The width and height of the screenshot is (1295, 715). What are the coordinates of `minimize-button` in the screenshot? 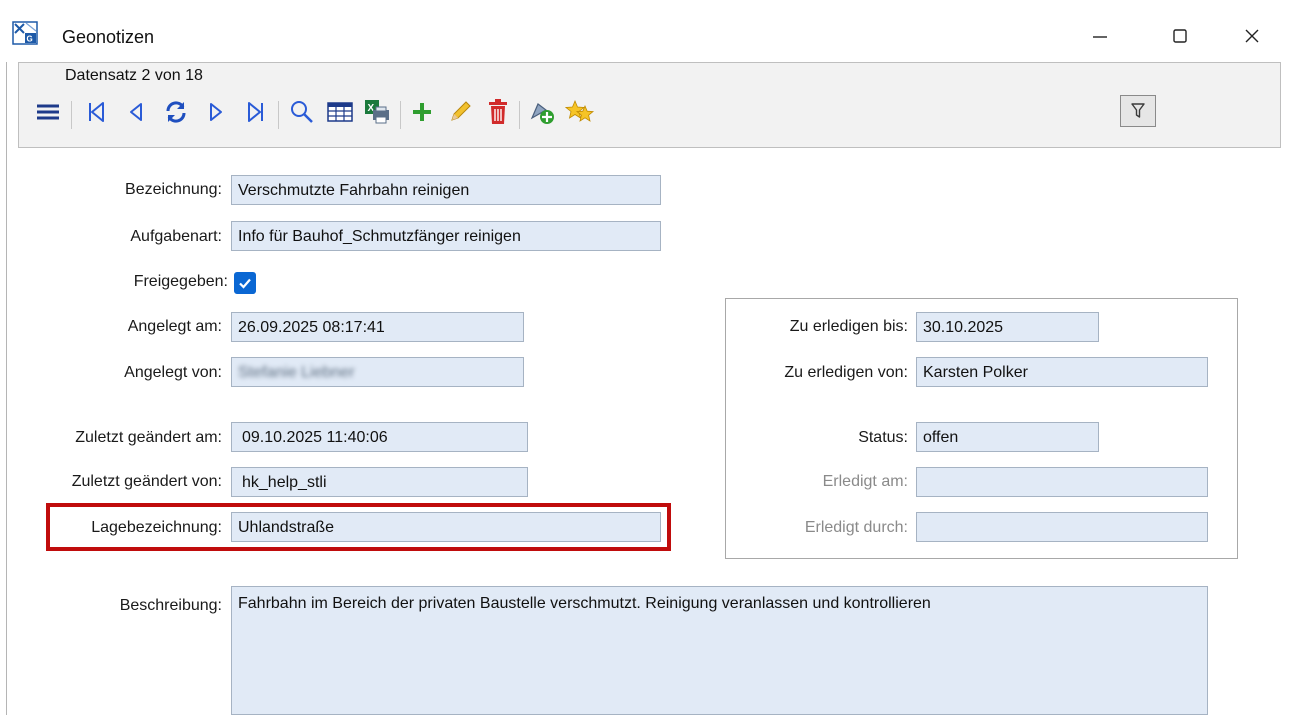 It's located at (1100, 36).